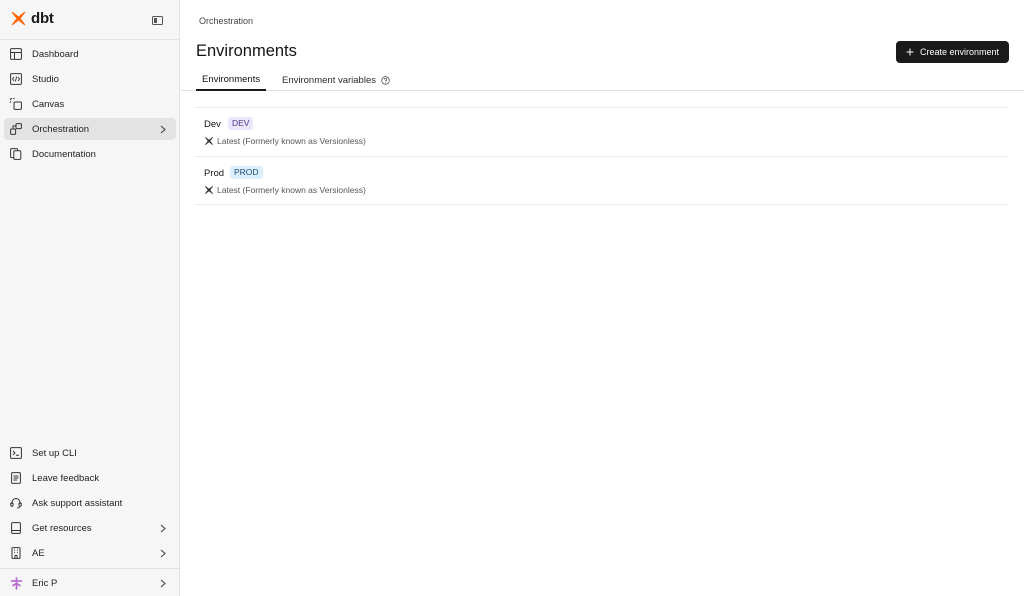 The width and height of the screenshot is (1024, 596). Describe the element at coordinates (226, 21) in the screenshot. I see `breadcrumb: Orchestration` at that location.